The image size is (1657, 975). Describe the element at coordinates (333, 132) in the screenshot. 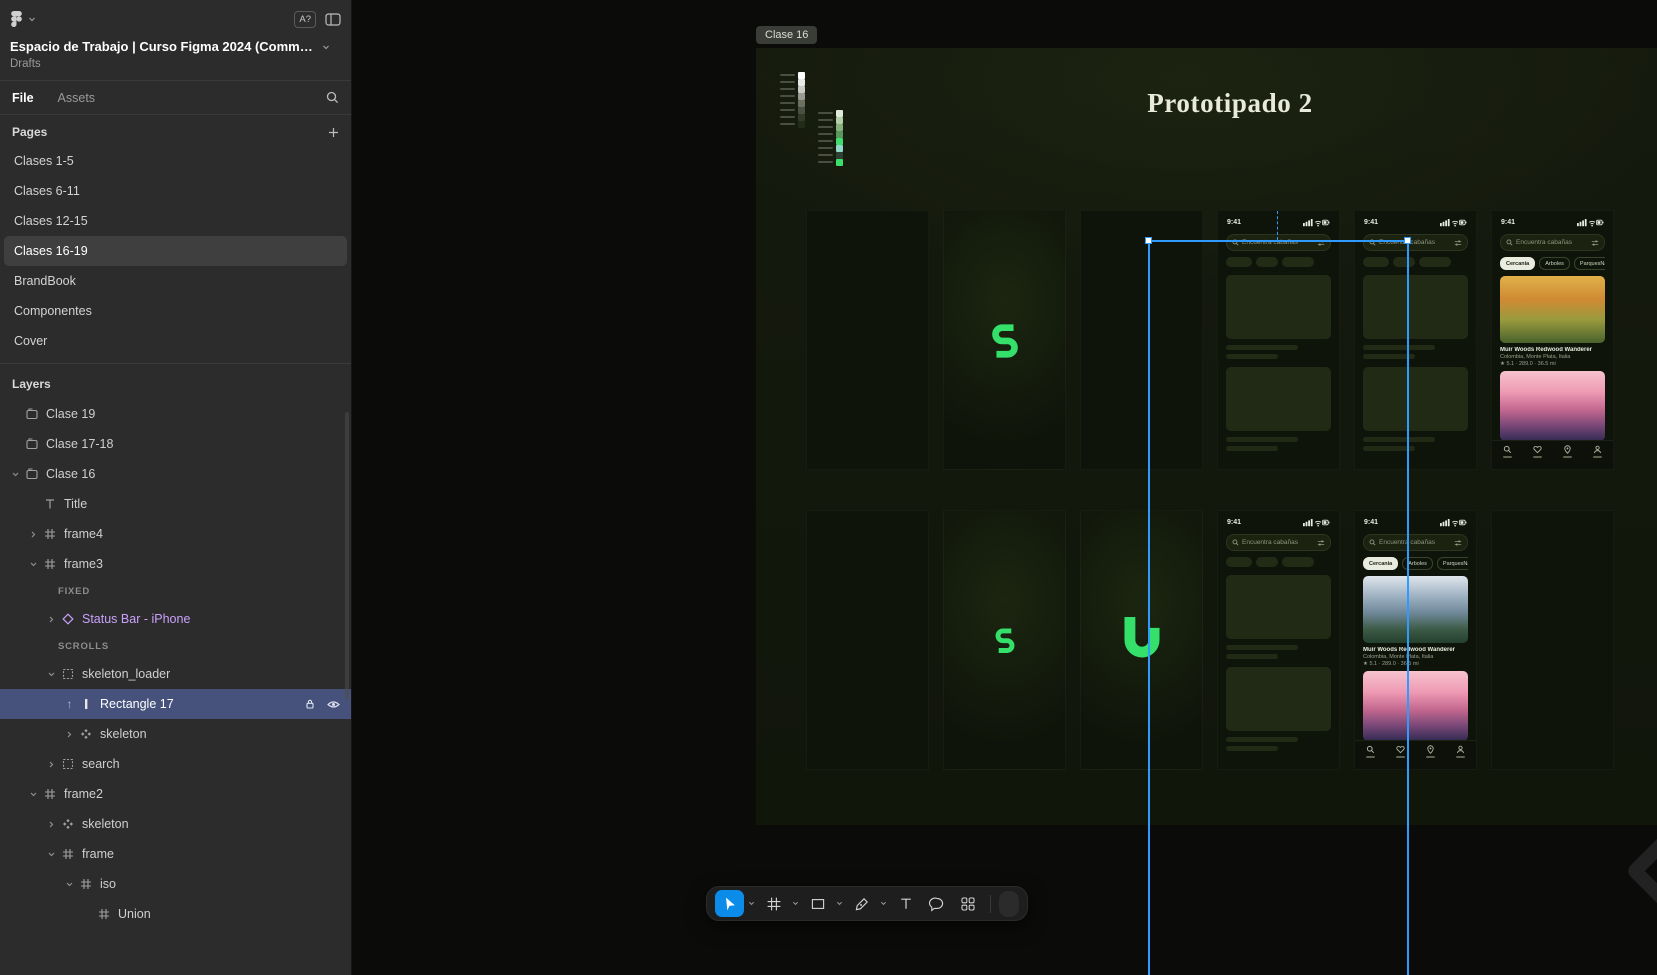

I see `add-page-icon` at that location.